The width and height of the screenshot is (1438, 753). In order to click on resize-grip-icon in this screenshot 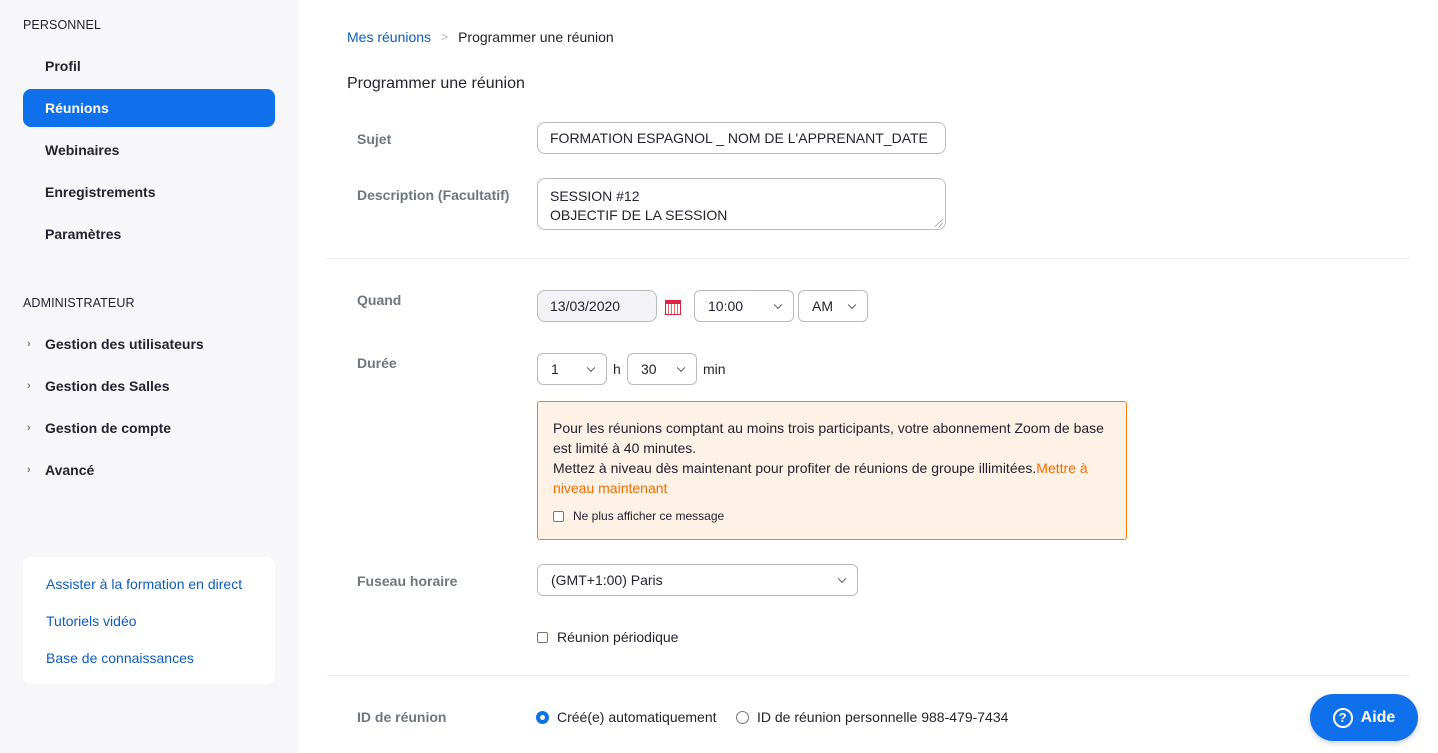, I will do `click(939, 223)`.